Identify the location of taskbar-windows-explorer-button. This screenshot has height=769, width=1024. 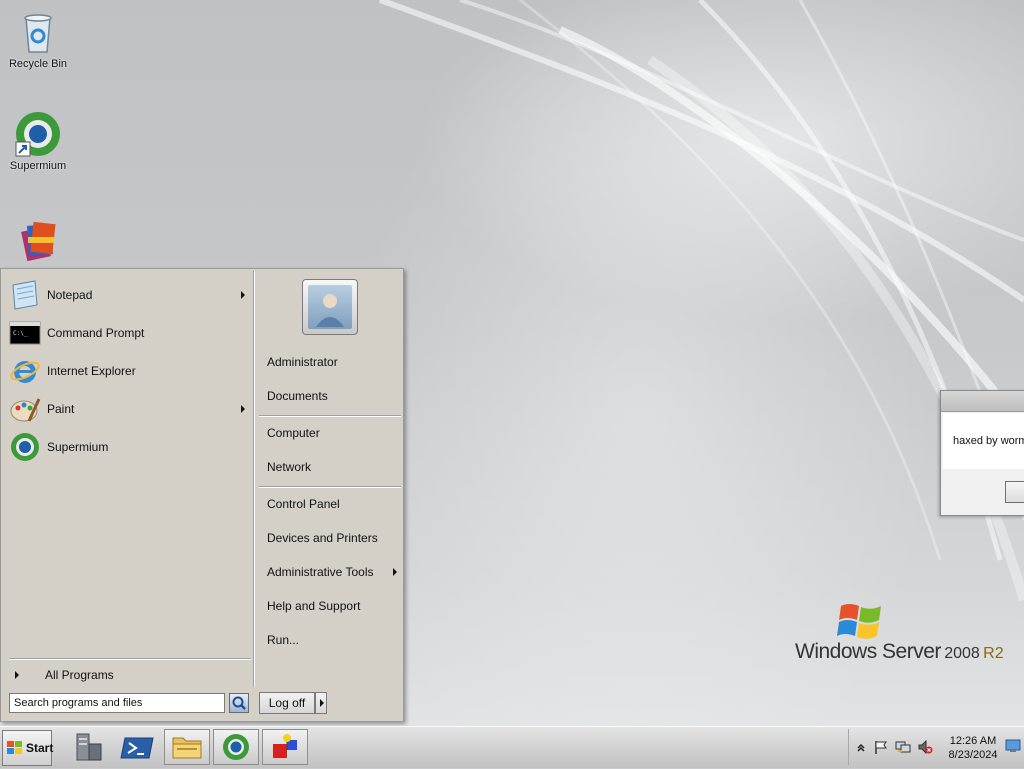
(187, 747).